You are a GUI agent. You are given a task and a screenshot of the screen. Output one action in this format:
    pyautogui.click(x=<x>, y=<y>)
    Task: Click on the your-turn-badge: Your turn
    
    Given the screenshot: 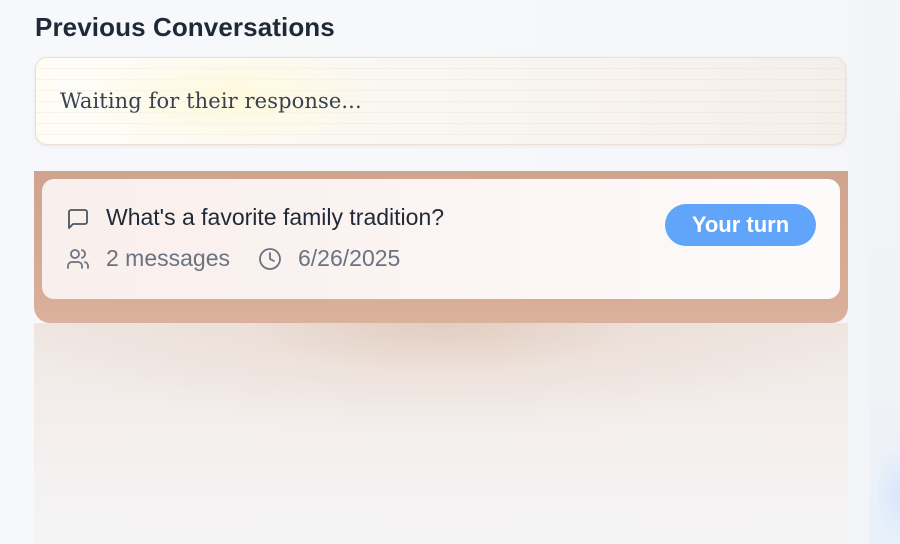 What is the action you would take?
    pyautogui.click(x=740, y=225)
    